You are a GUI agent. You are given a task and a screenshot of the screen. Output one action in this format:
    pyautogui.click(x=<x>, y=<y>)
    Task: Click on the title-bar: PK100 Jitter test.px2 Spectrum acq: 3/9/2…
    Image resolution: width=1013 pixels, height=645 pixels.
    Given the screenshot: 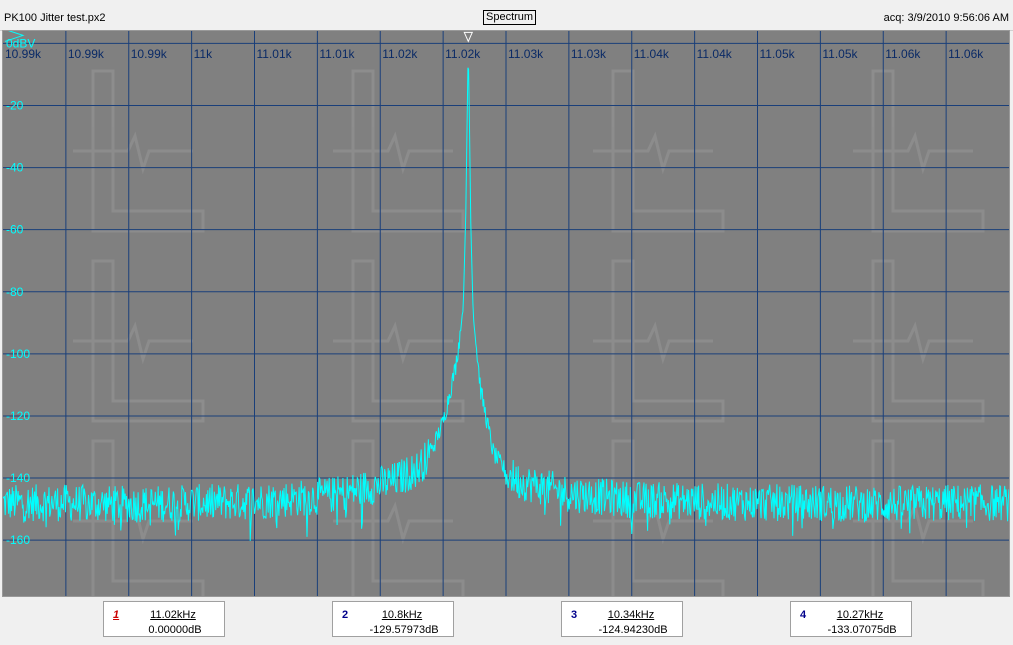 What is the action you would take?
    pyautogui.click(x=506, y=15)
    